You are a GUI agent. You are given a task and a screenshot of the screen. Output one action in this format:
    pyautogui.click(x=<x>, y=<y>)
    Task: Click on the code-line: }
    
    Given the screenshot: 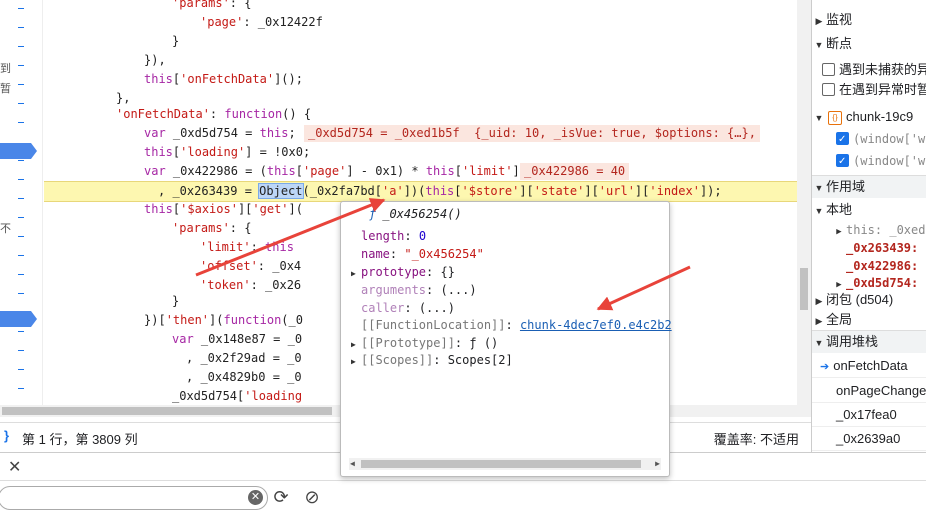 What is the action you would take?
    pyautogui.click(x=420, y=41)
    